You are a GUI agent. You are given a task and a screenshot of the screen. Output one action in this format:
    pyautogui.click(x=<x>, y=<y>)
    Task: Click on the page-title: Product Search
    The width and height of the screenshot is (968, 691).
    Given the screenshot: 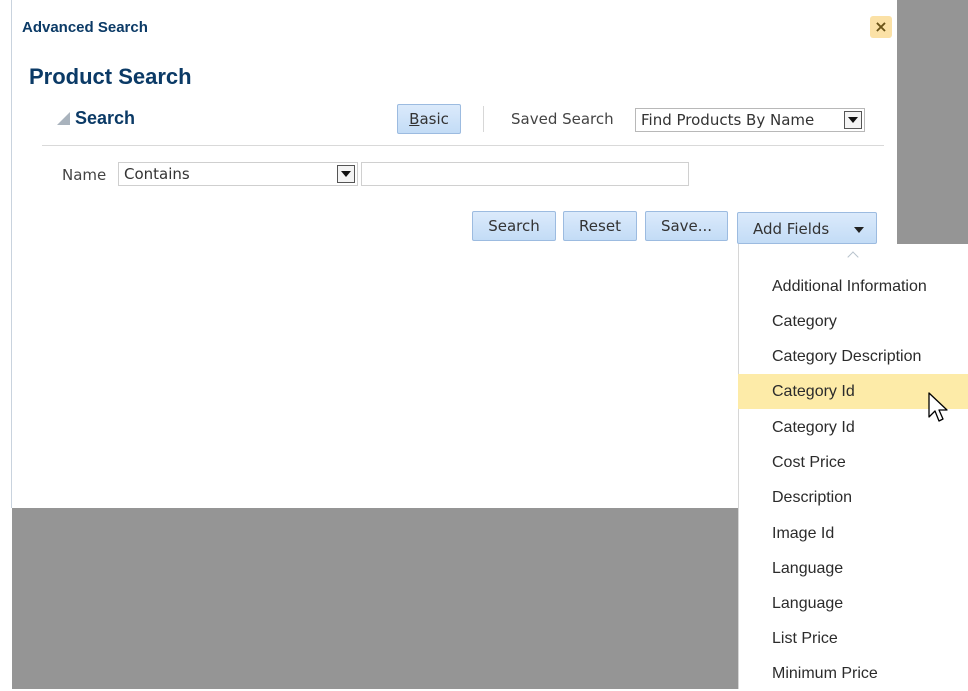 What is the action you would take?
    pyautogui.click(x=110, y=76)
    